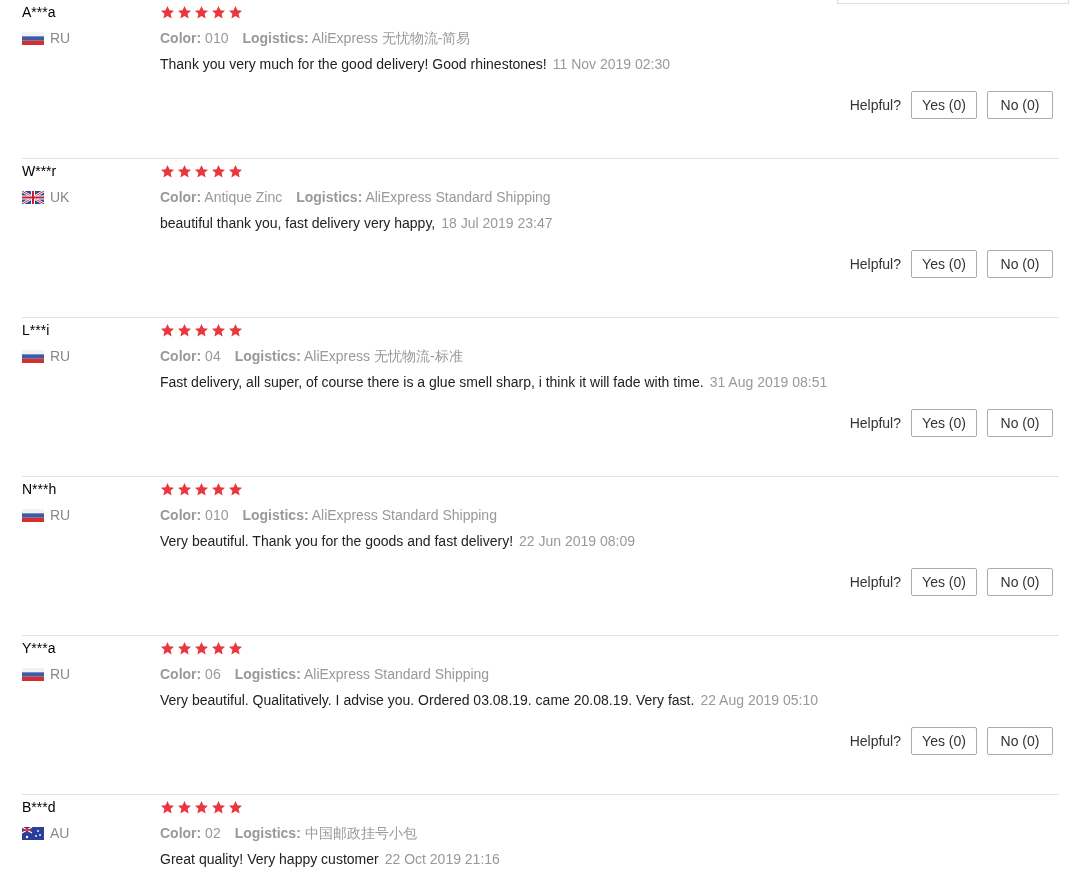  Describe the element at coordinates (577, 541) in the screenshot. I see `review-date: 22 Jun 2019 08:09` at that location.